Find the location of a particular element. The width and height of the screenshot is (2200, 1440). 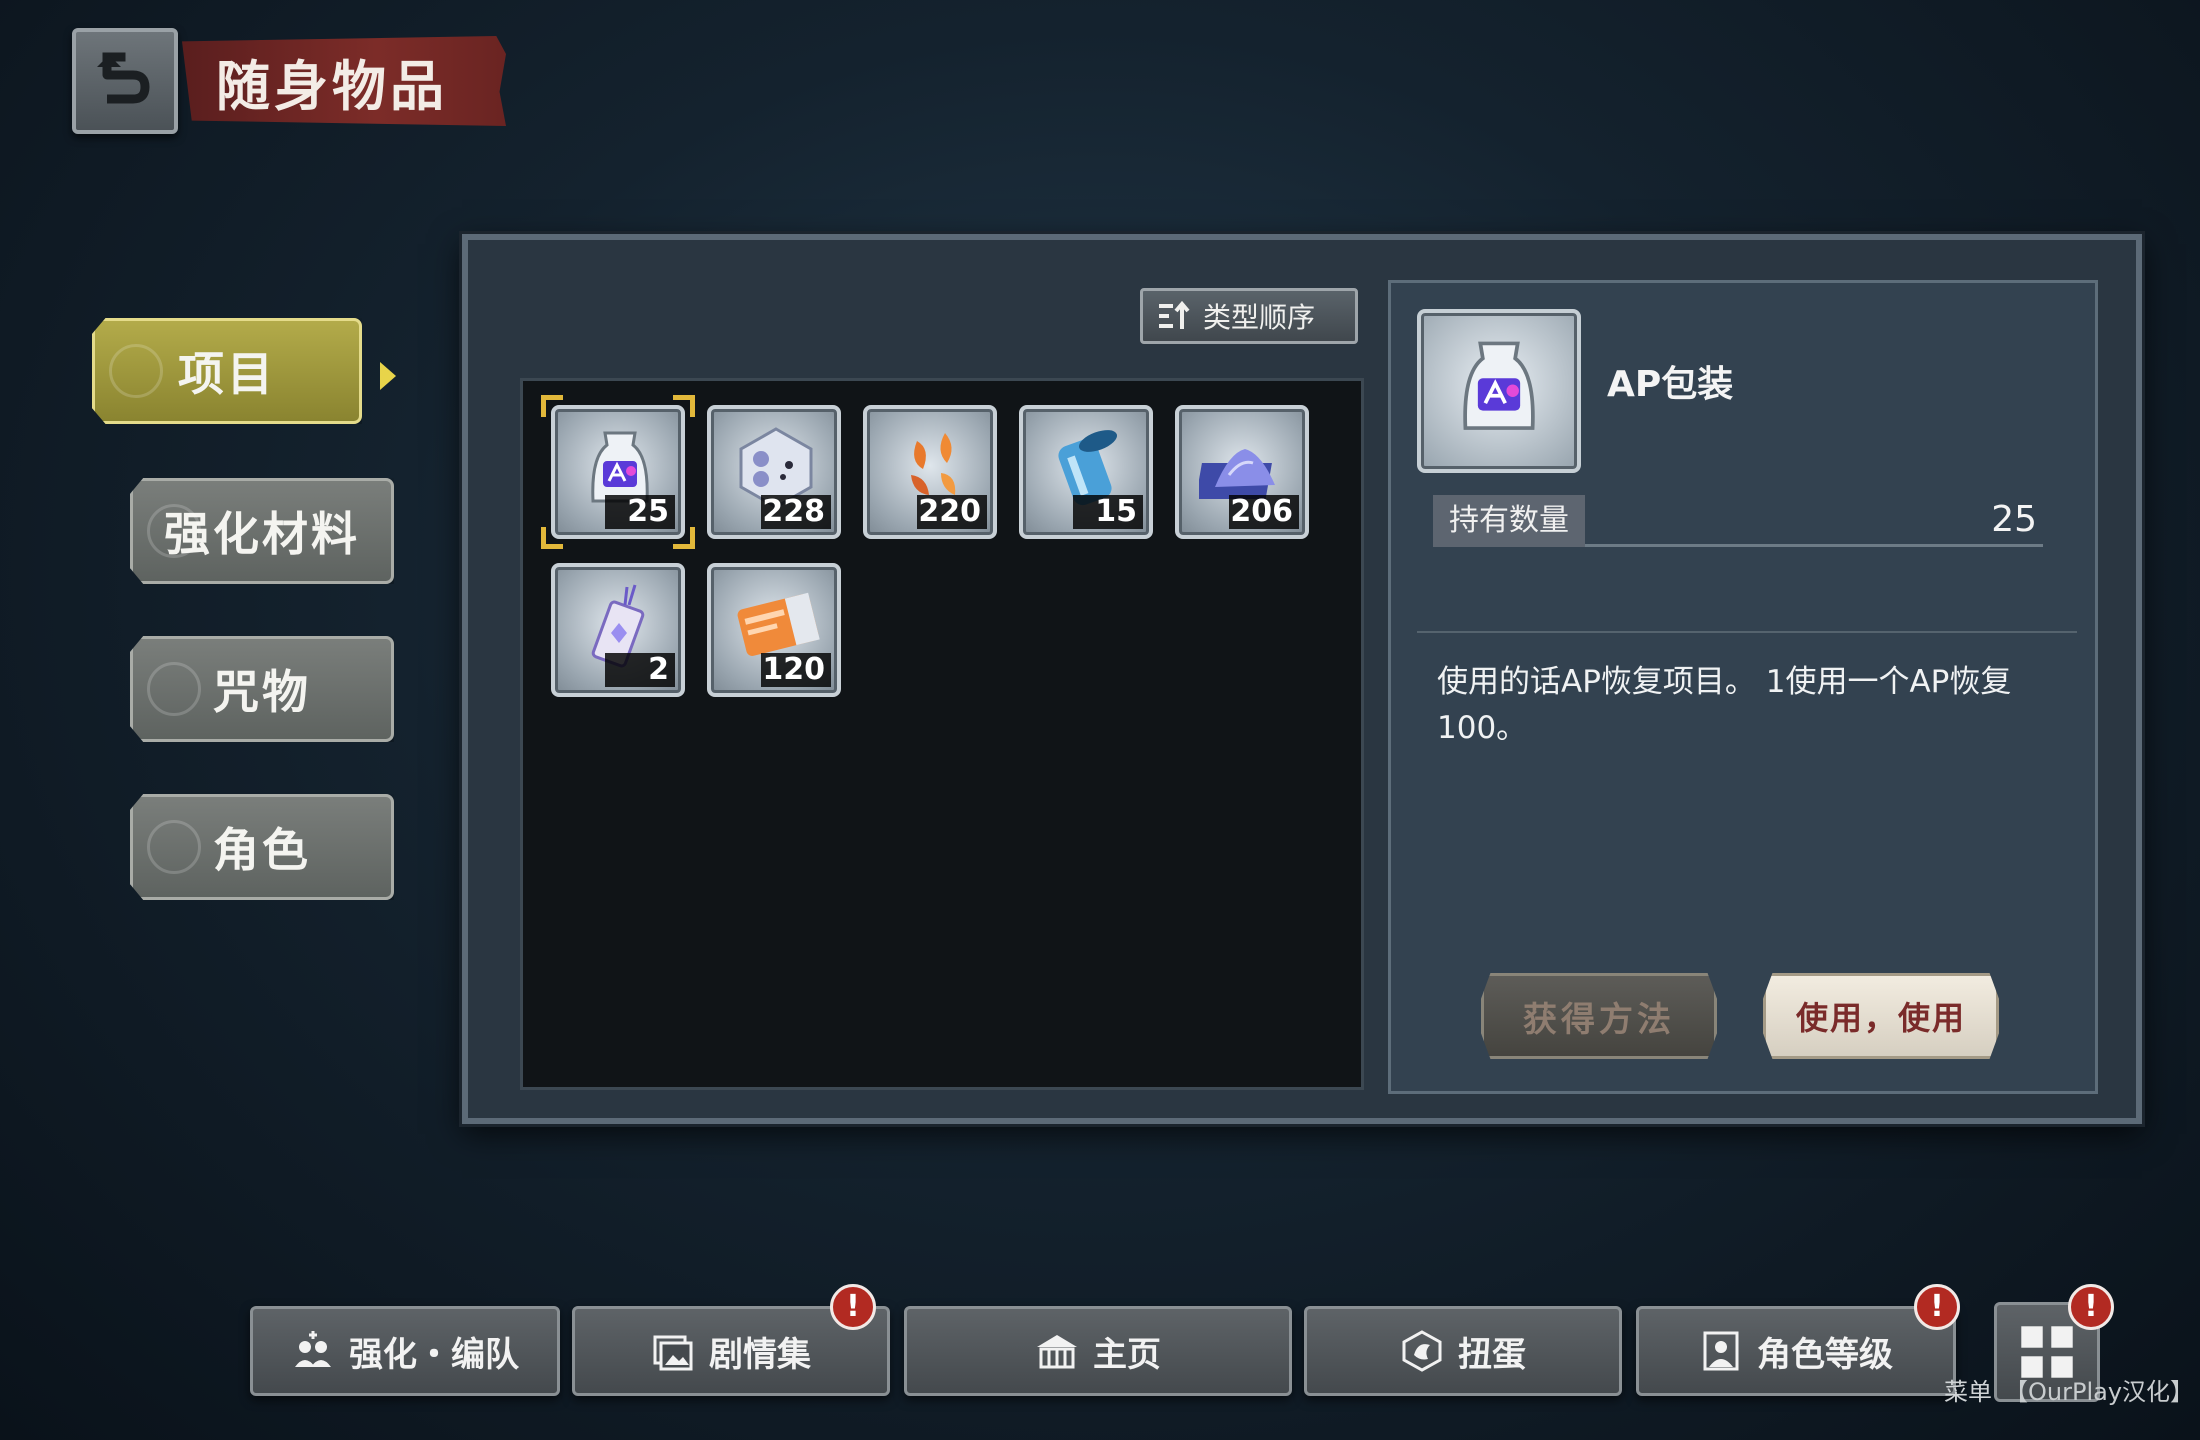

gacha-icon is located at coordinates (1422, 1351).